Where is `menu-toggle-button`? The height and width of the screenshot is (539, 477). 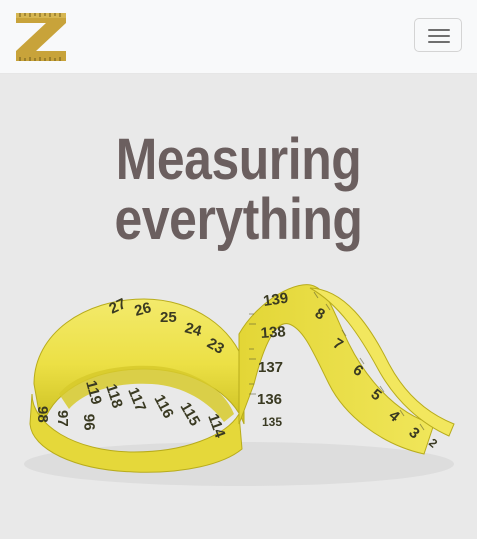
menu-toggle-button is located at coordinates (438, 35).